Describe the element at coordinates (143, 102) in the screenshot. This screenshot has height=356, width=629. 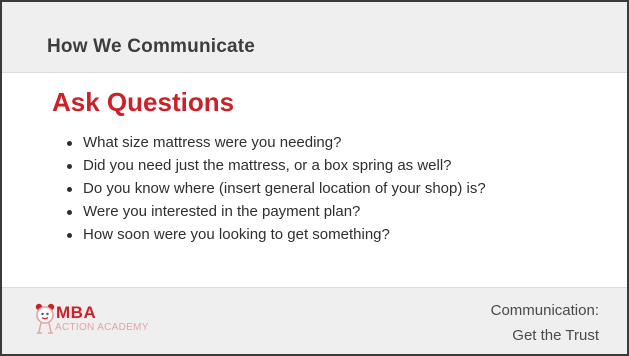
I see `slide-heading: Ask Questions` at that location.